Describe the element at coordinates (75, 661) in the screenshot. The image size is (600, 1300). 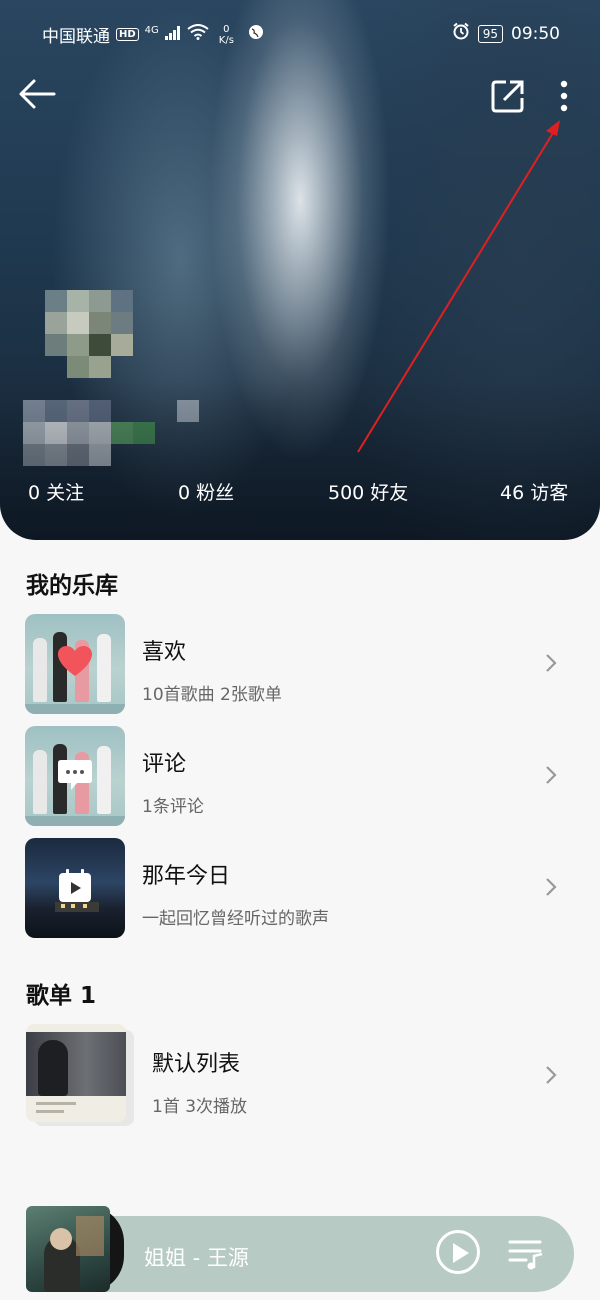
I see `heart-icon` at that location.